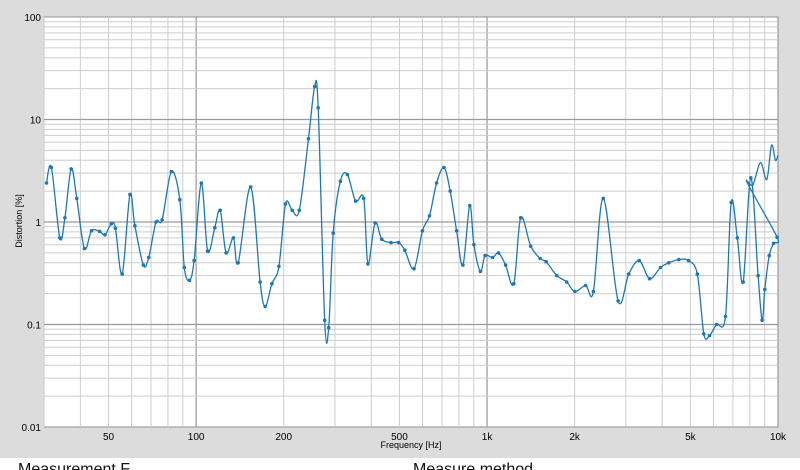 The height and width of the screenshot is (470, 800). What do you see at coordinates (410, 445) in the screenshot?
I see `x-axis-label: Frequency [Hz]` at bounding box center [410, 445].